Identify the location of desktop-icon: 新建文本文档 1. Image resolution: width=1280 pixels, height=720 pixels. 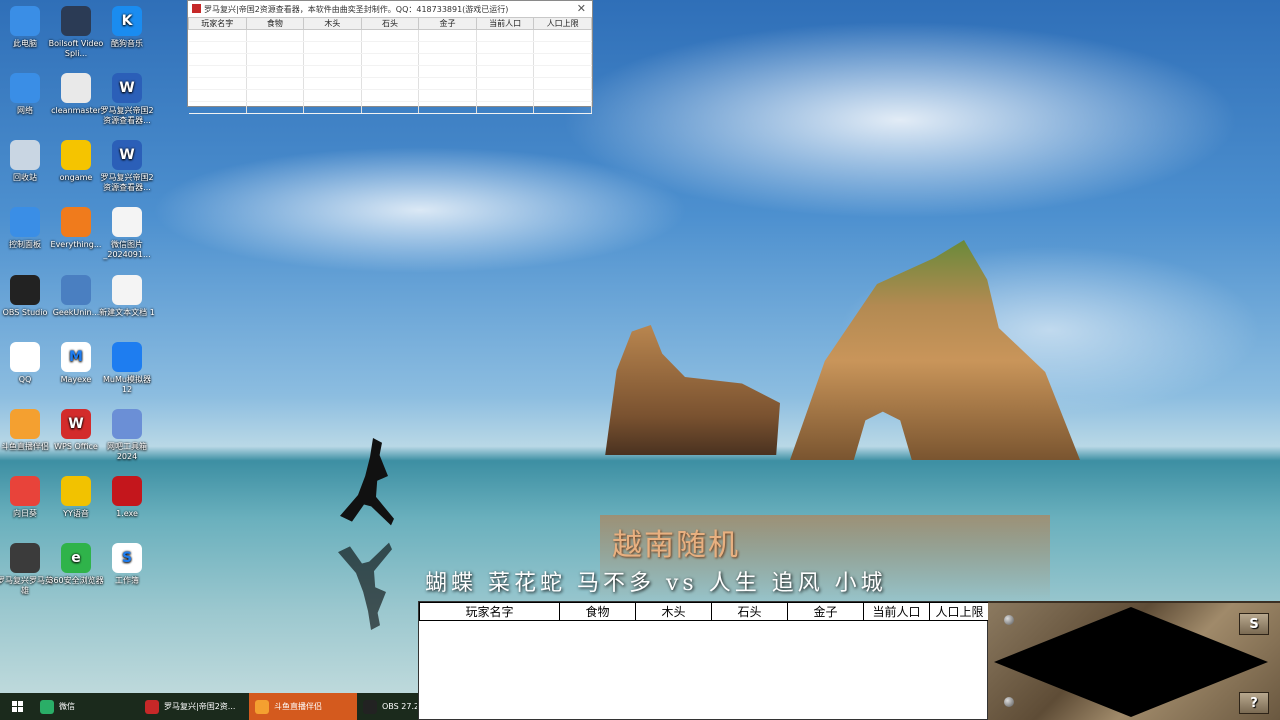
(127, 296).